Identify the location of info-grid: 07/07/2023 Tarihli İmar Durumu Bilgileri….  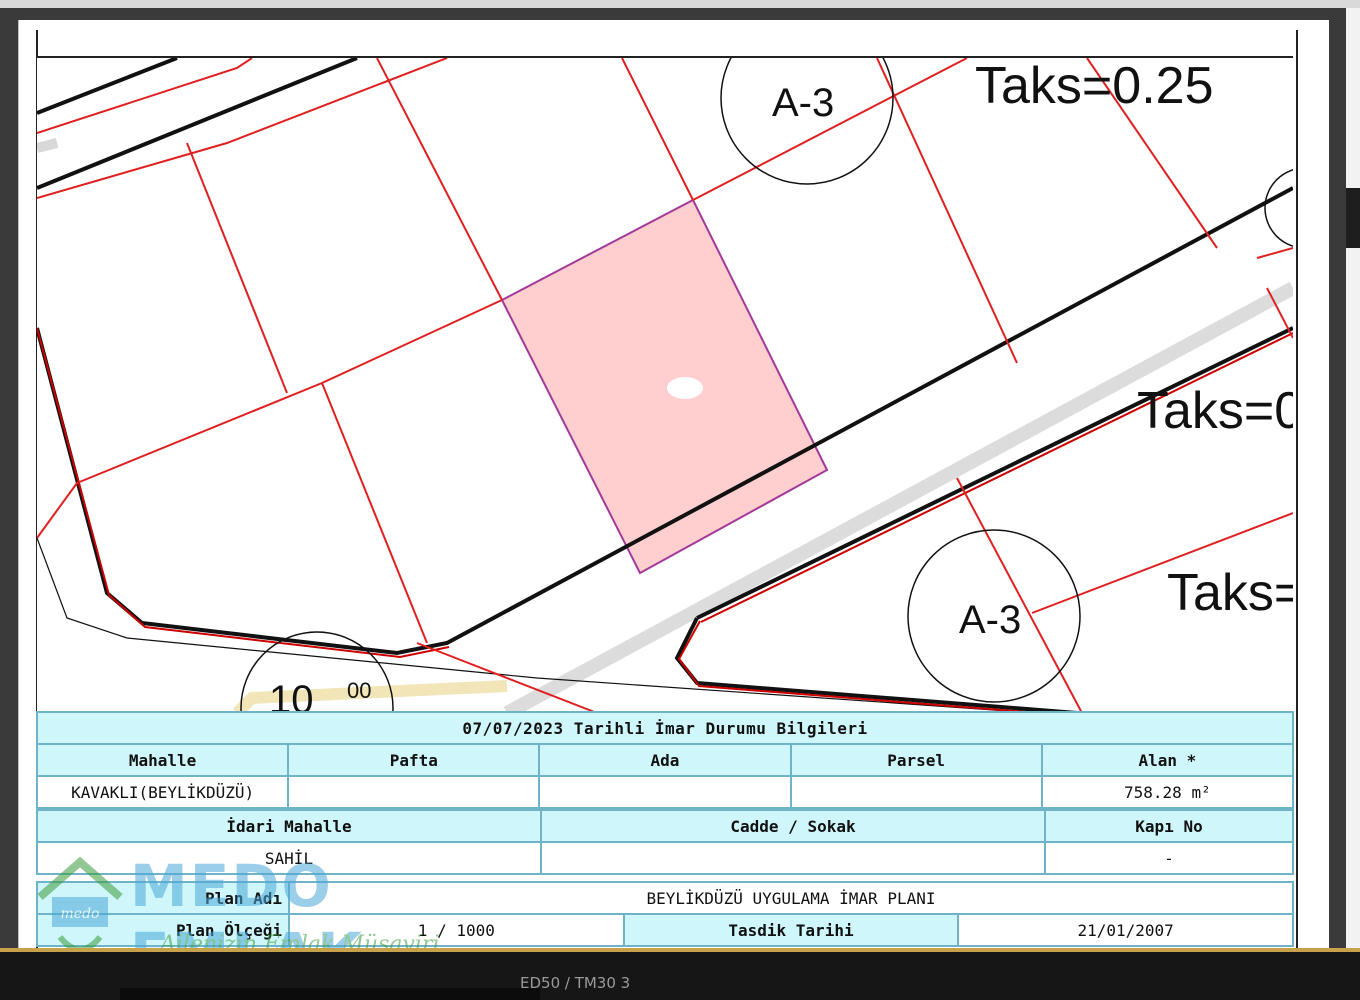
(665, 760).